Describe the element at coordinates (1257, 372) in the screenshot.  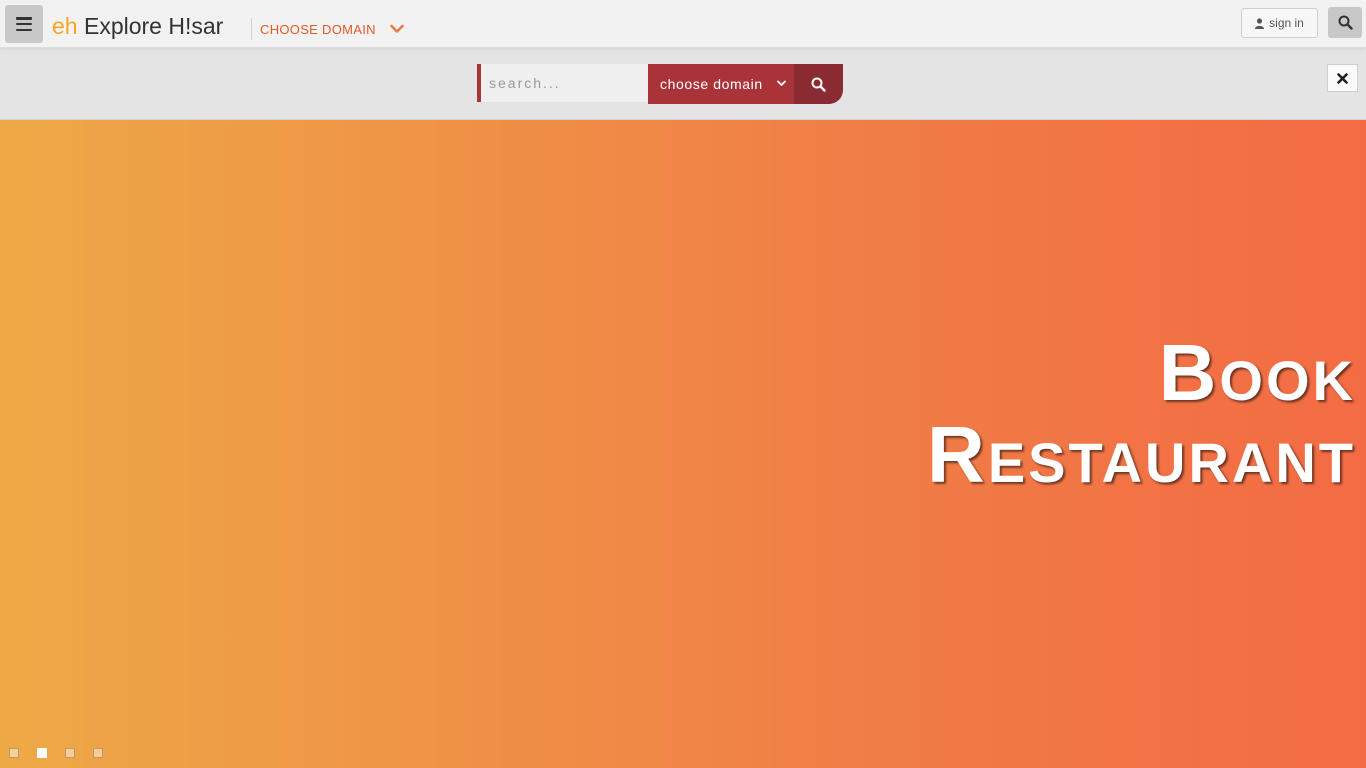
I see `hero-title-line-1: Book` at that location.